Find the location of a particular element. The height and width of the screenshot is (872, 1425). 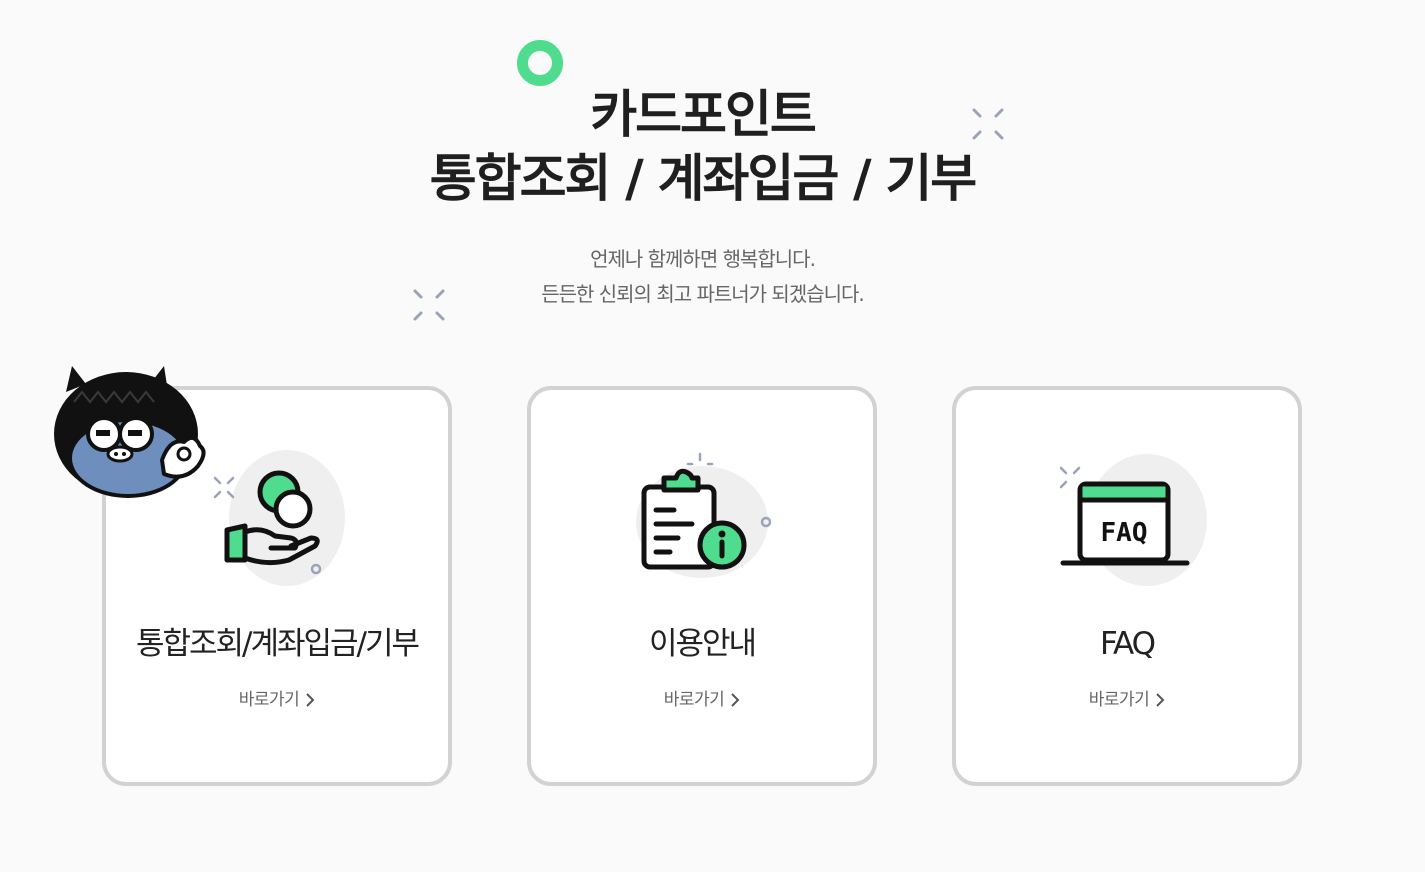

card-usage-guide: 이용안내 바로가기 is located at coordinates (702, 586).